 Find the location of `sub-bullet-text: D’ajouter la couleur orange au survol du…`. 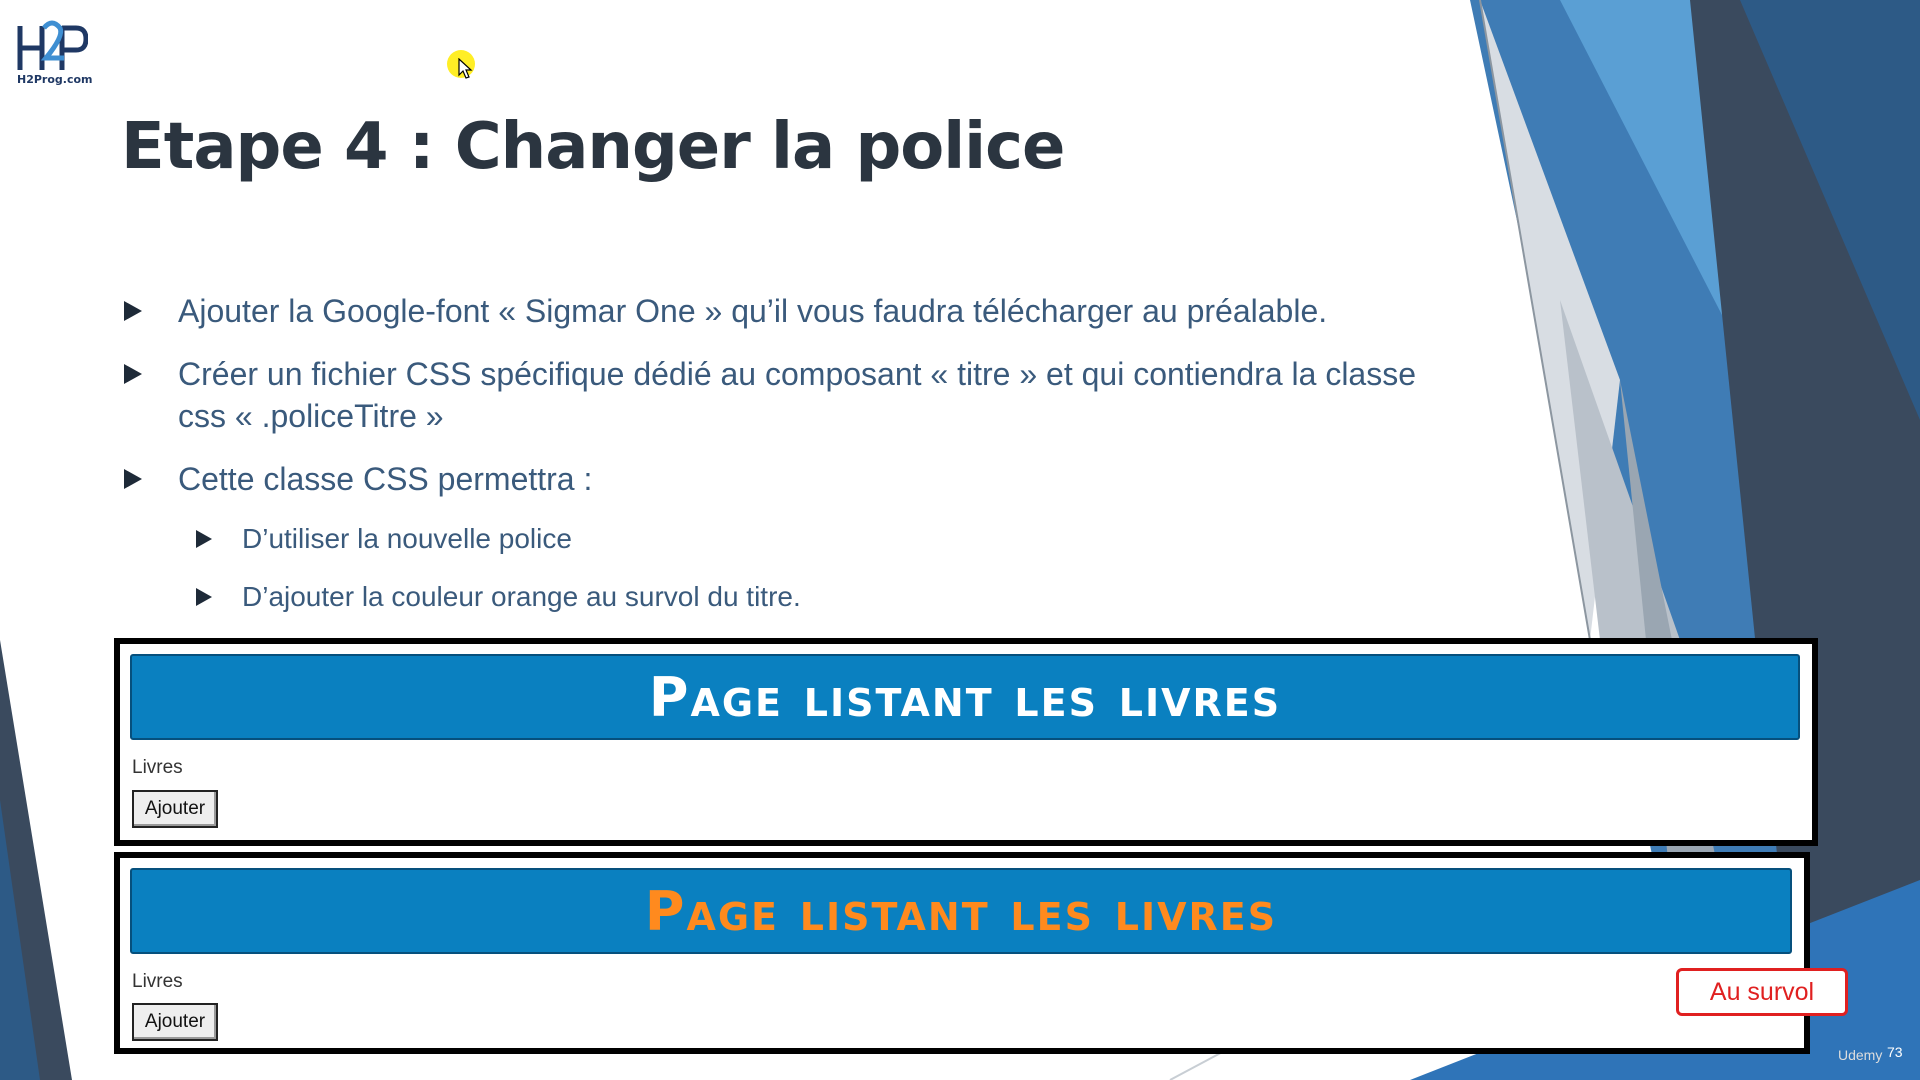

sub-bullet-text: D’ajouter la couleur orange au survol du… is located at coordinates (521, 596).